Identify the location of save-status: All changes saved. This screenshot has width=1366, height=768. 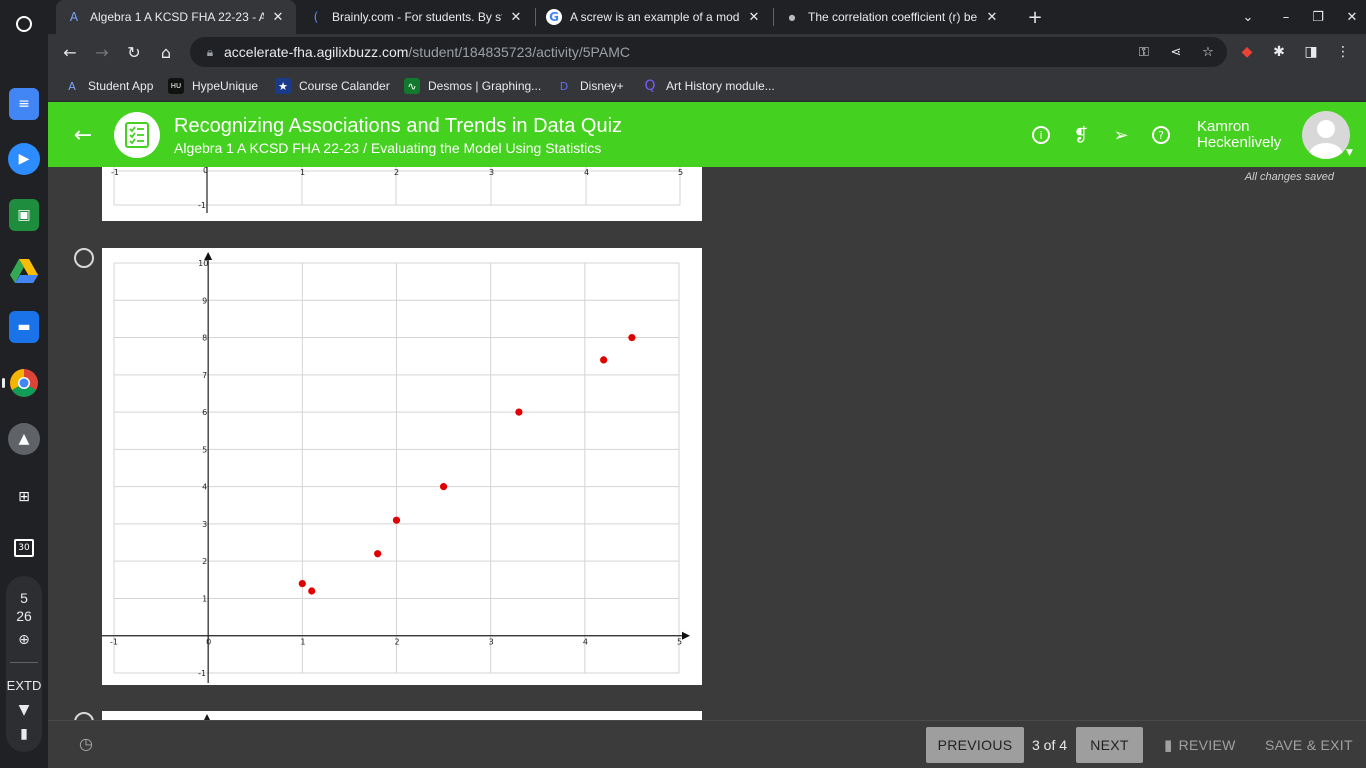
(1289, 177).